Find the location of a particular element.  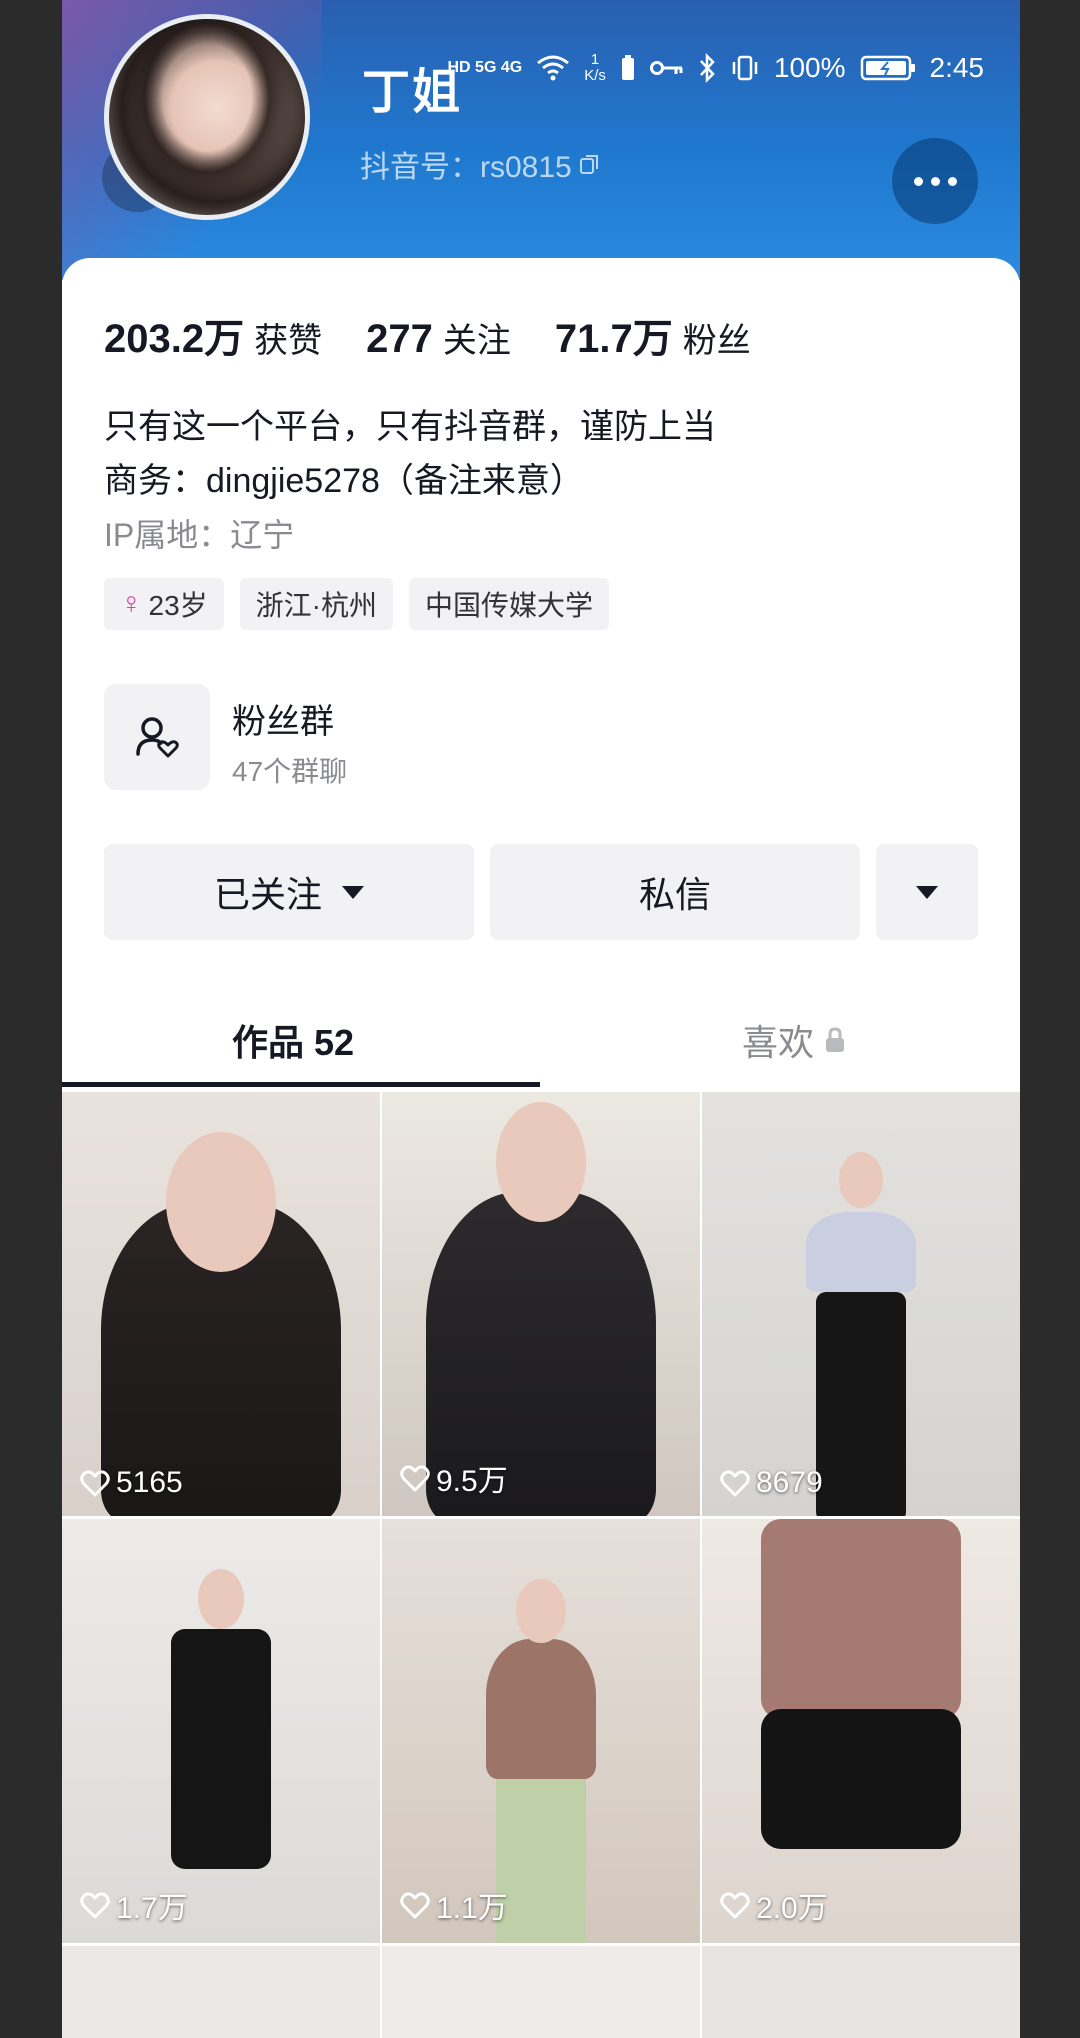

fan-group-count: 47个群聊 is located at coordinates (290, 771).